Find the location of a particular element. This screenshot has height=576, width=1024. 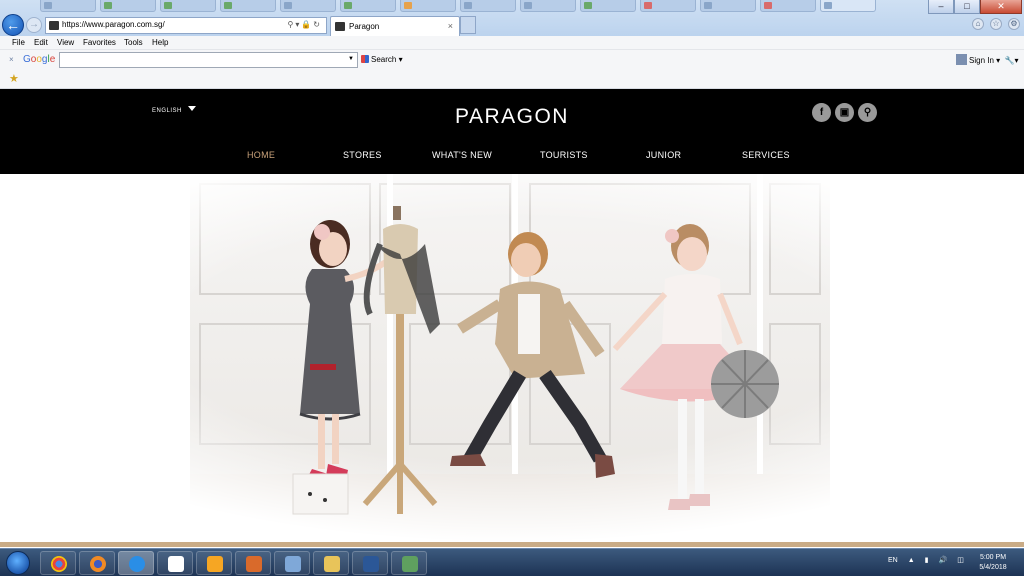

search-icon: ⚲ is located at coordinates (867, 112).